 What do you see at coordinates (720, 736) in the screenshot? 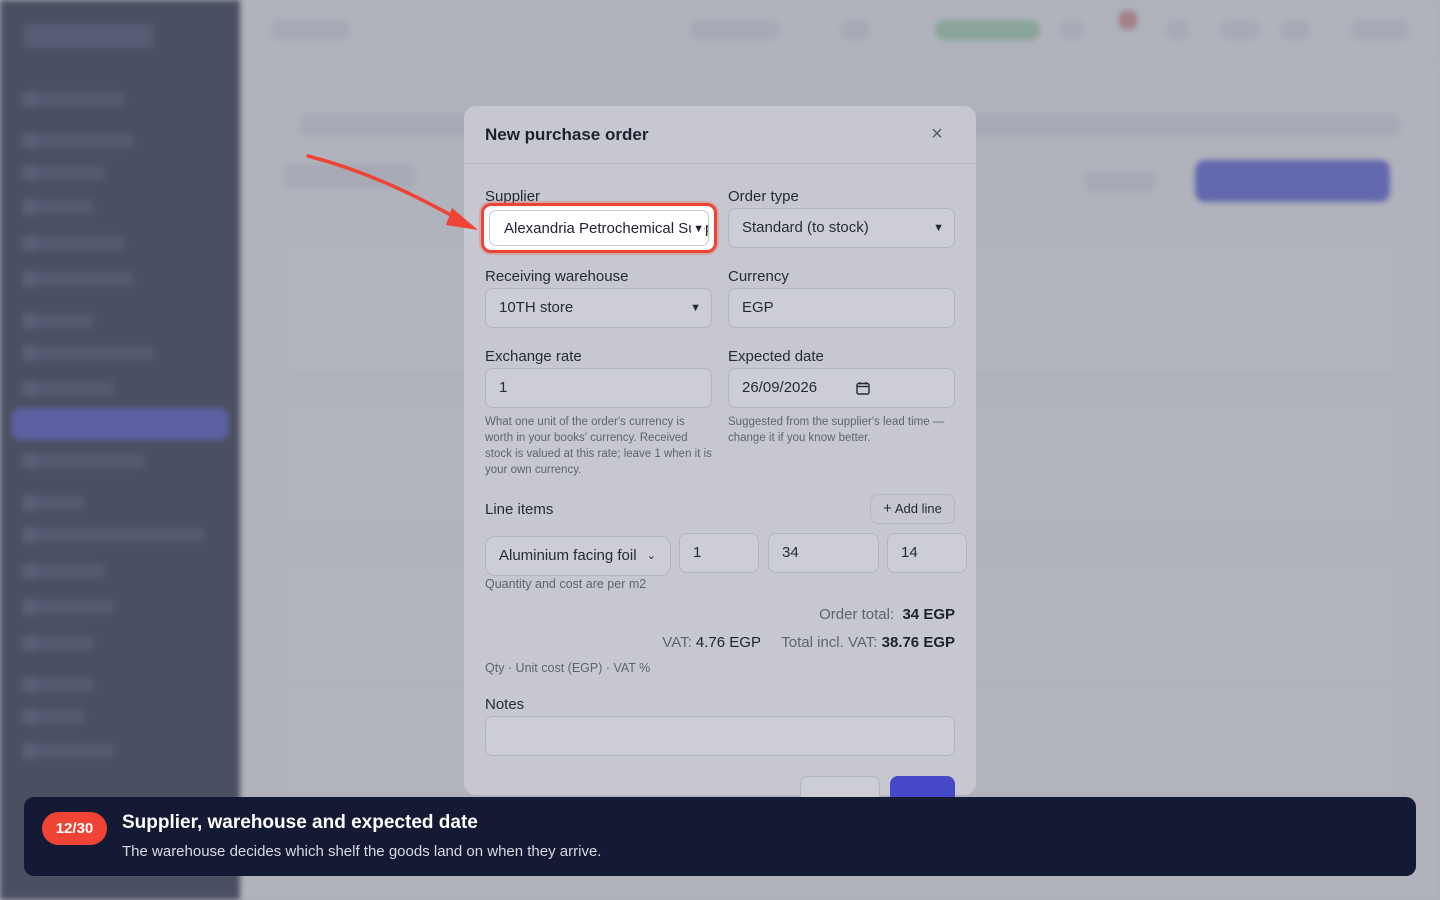
I see `notes-input` at bounding box center [720, 736].